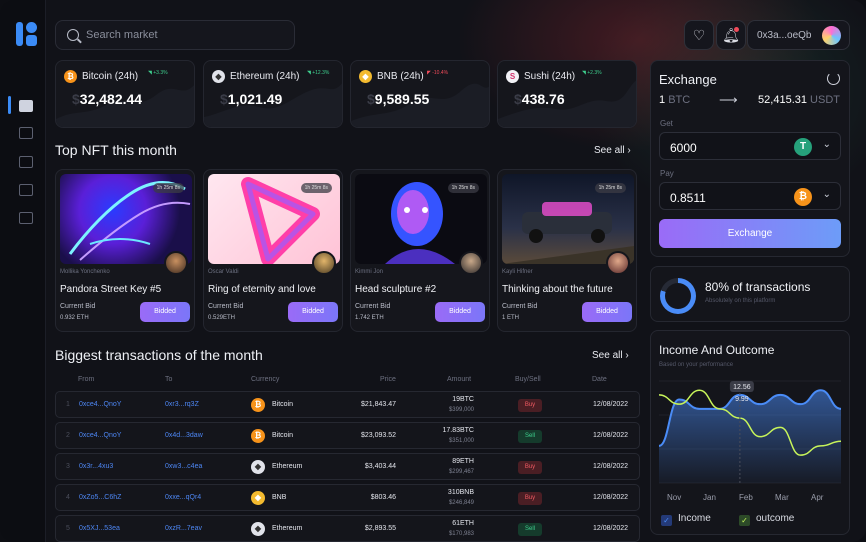 Image resolution: width=866 pixels, height=542 pixels. I want to click on chevron-right-icon: ›, so click(627, 355).